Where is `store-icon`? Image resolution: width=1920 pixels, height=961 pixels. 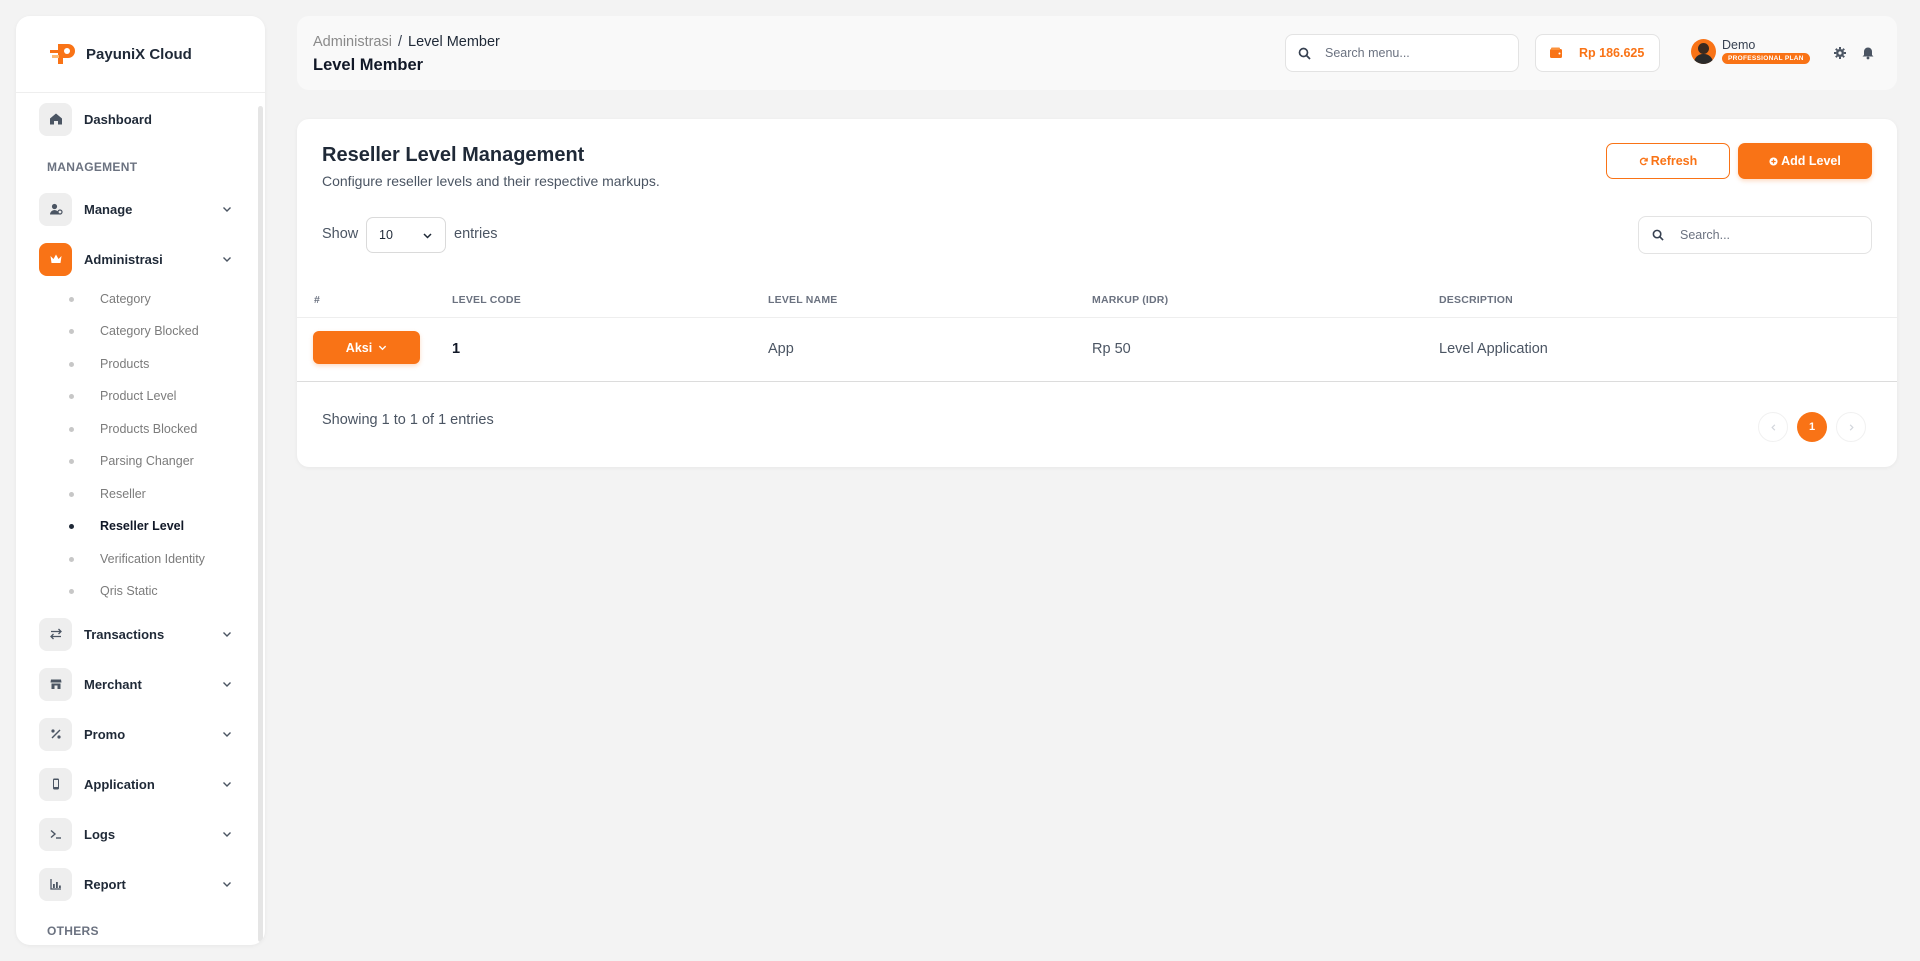
store-icon is located at coordinates (55, 684).